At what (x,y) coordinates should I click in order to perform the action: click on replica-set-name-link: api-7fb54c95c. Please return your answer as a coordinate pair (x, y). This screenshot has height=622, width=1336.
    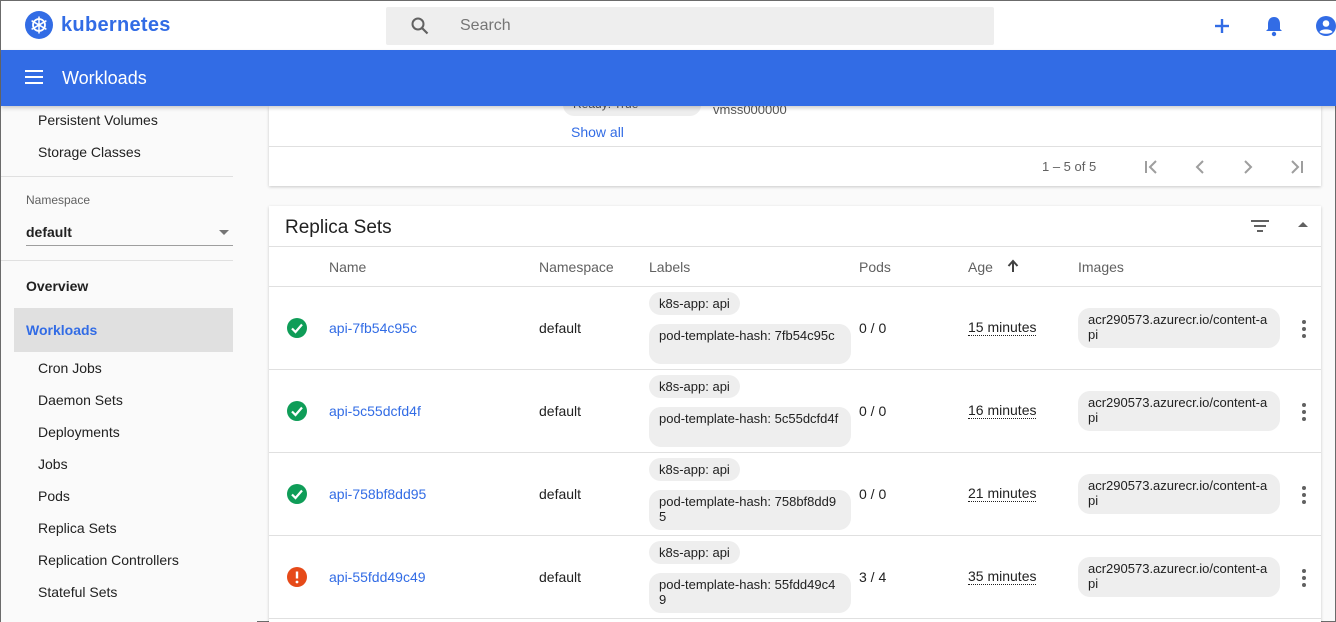
    Looking at the image, I should click on (373, 328).